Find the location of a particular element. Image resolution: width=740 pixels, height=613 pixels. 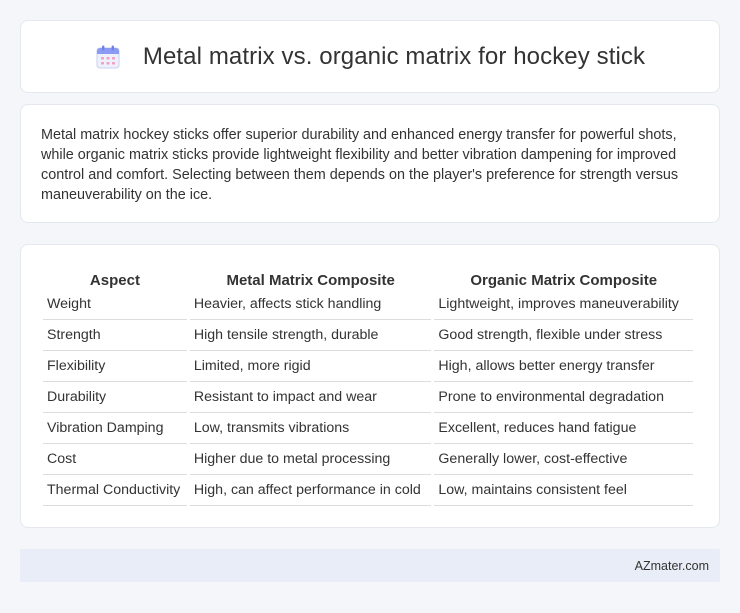

cell-metal: High tensile strength, durable is located at coordinates (310, 335).